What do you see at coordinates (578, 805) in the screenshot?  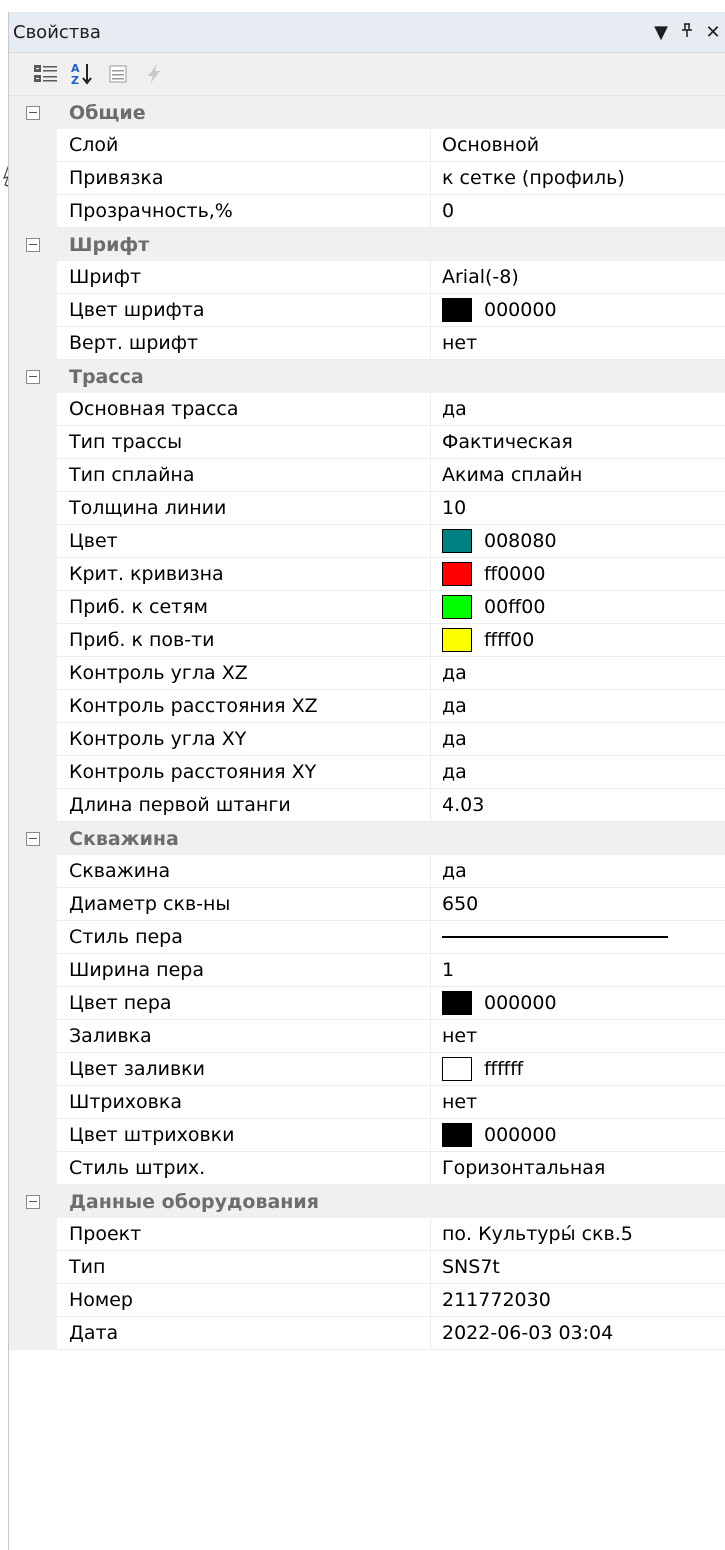 I see `property-value: 4.03` at bounding box center [578, 805].